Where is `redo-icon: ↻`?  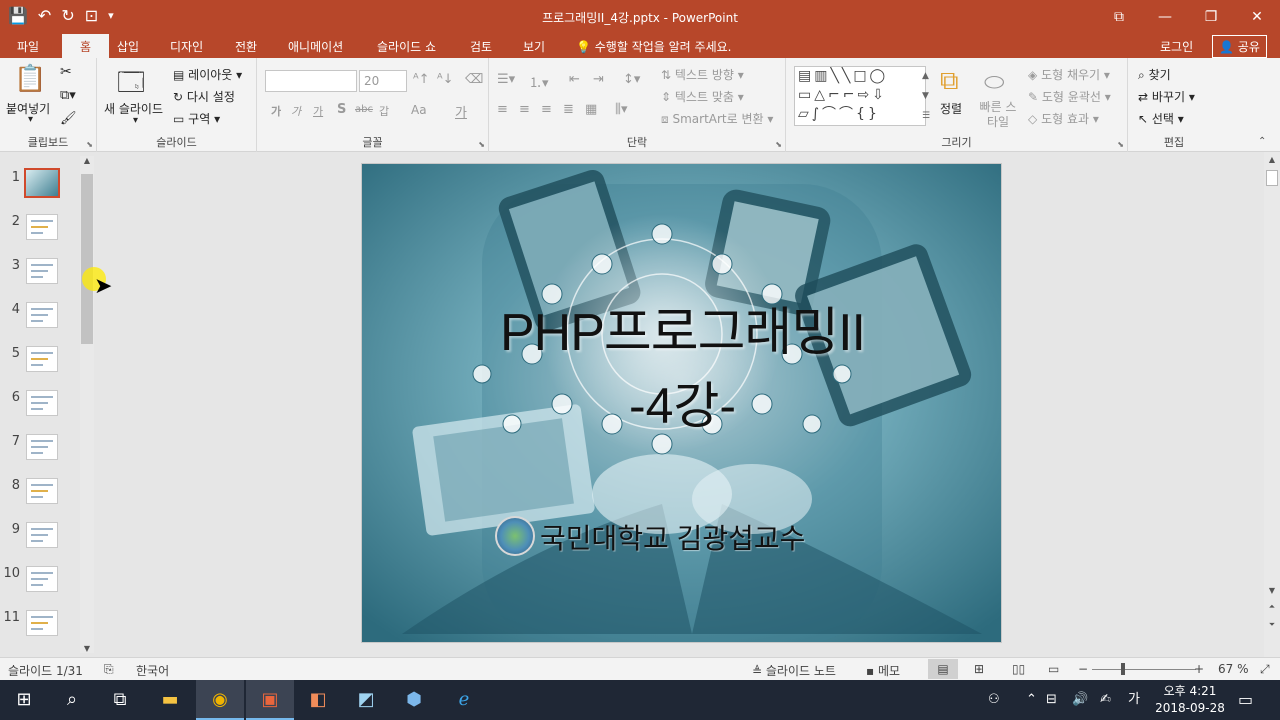
redo-icon: ↻ is located at coordinates (67, 16).